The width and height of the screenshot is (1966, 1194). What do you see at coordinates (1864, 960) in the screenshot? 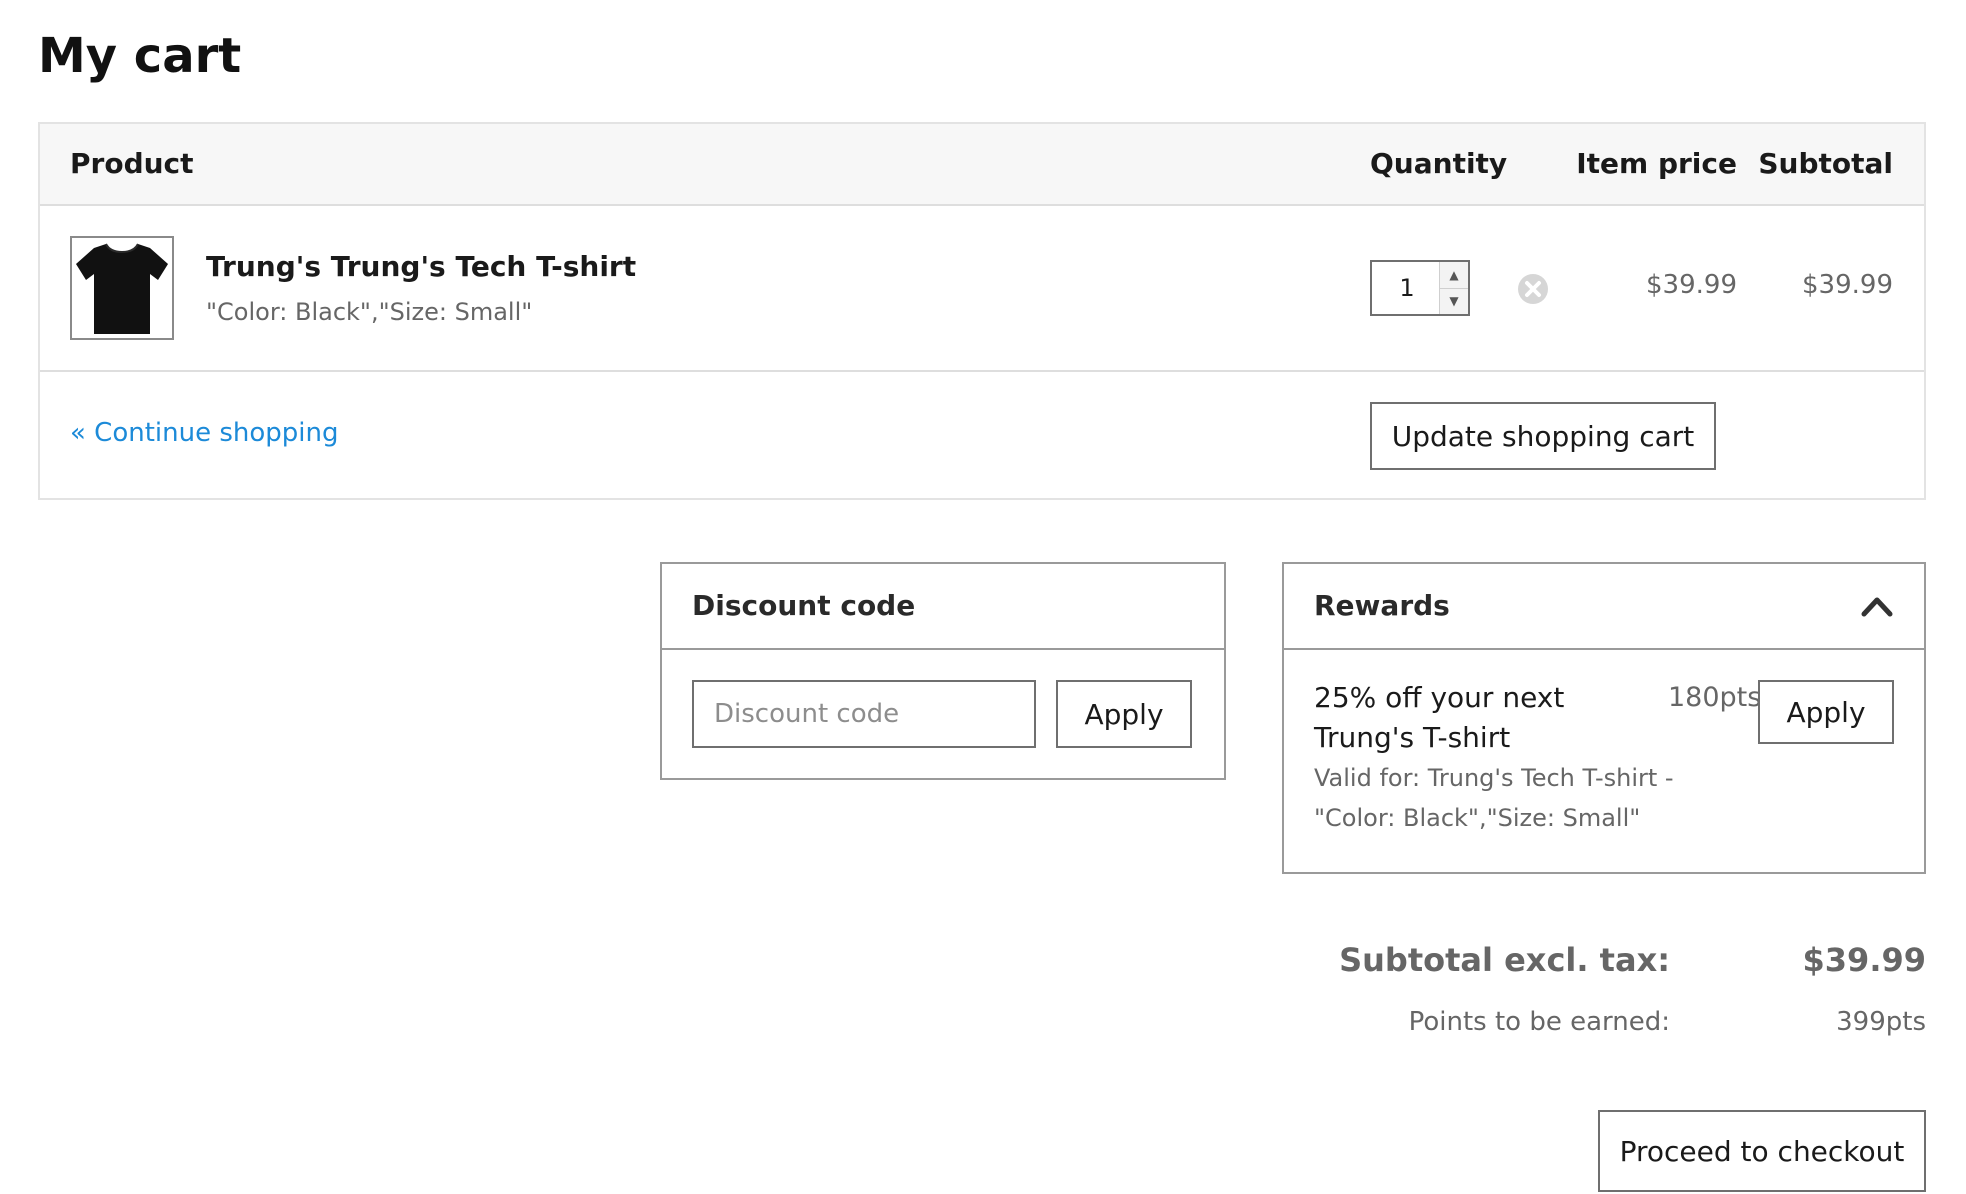
I see `subtotal-value: $39.99` at bounding box center [1864, 960].